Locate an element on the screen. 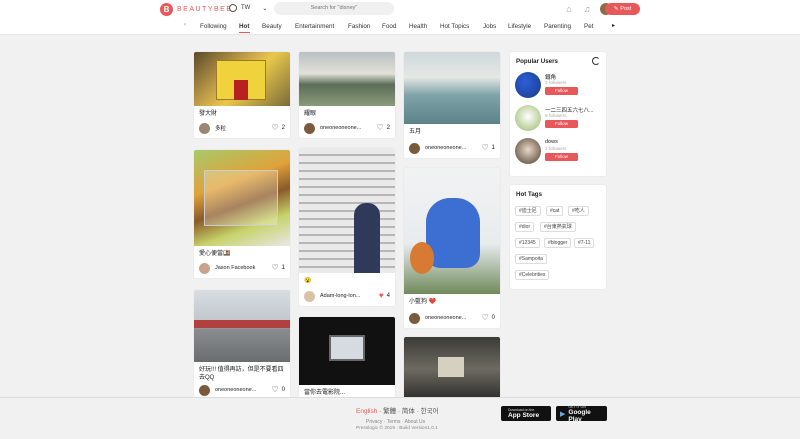  tab-following: Following is located at coordinates (213, 26).